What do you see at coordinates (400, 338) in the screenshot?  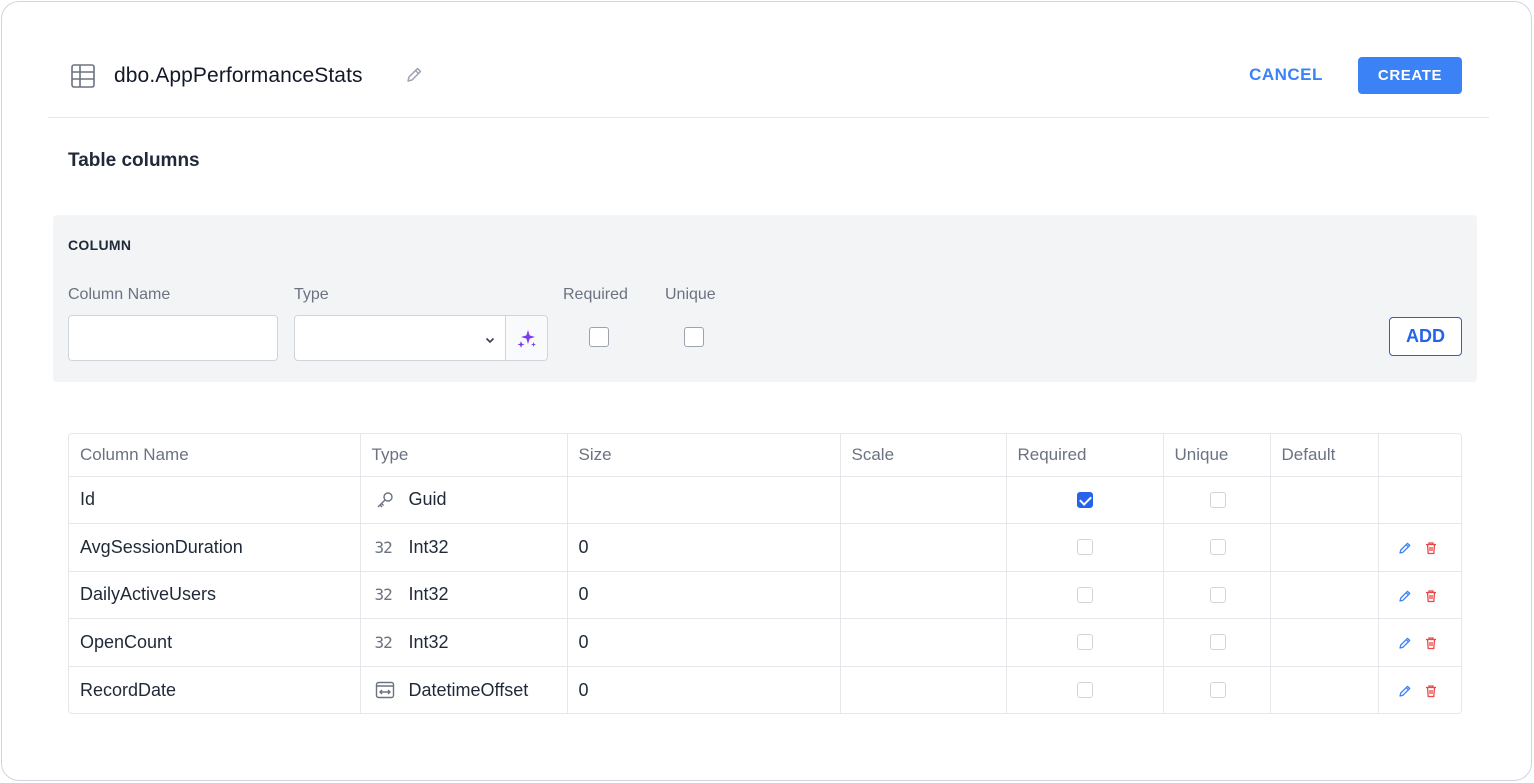 I see `type-select` at bounding box center [400, 338].